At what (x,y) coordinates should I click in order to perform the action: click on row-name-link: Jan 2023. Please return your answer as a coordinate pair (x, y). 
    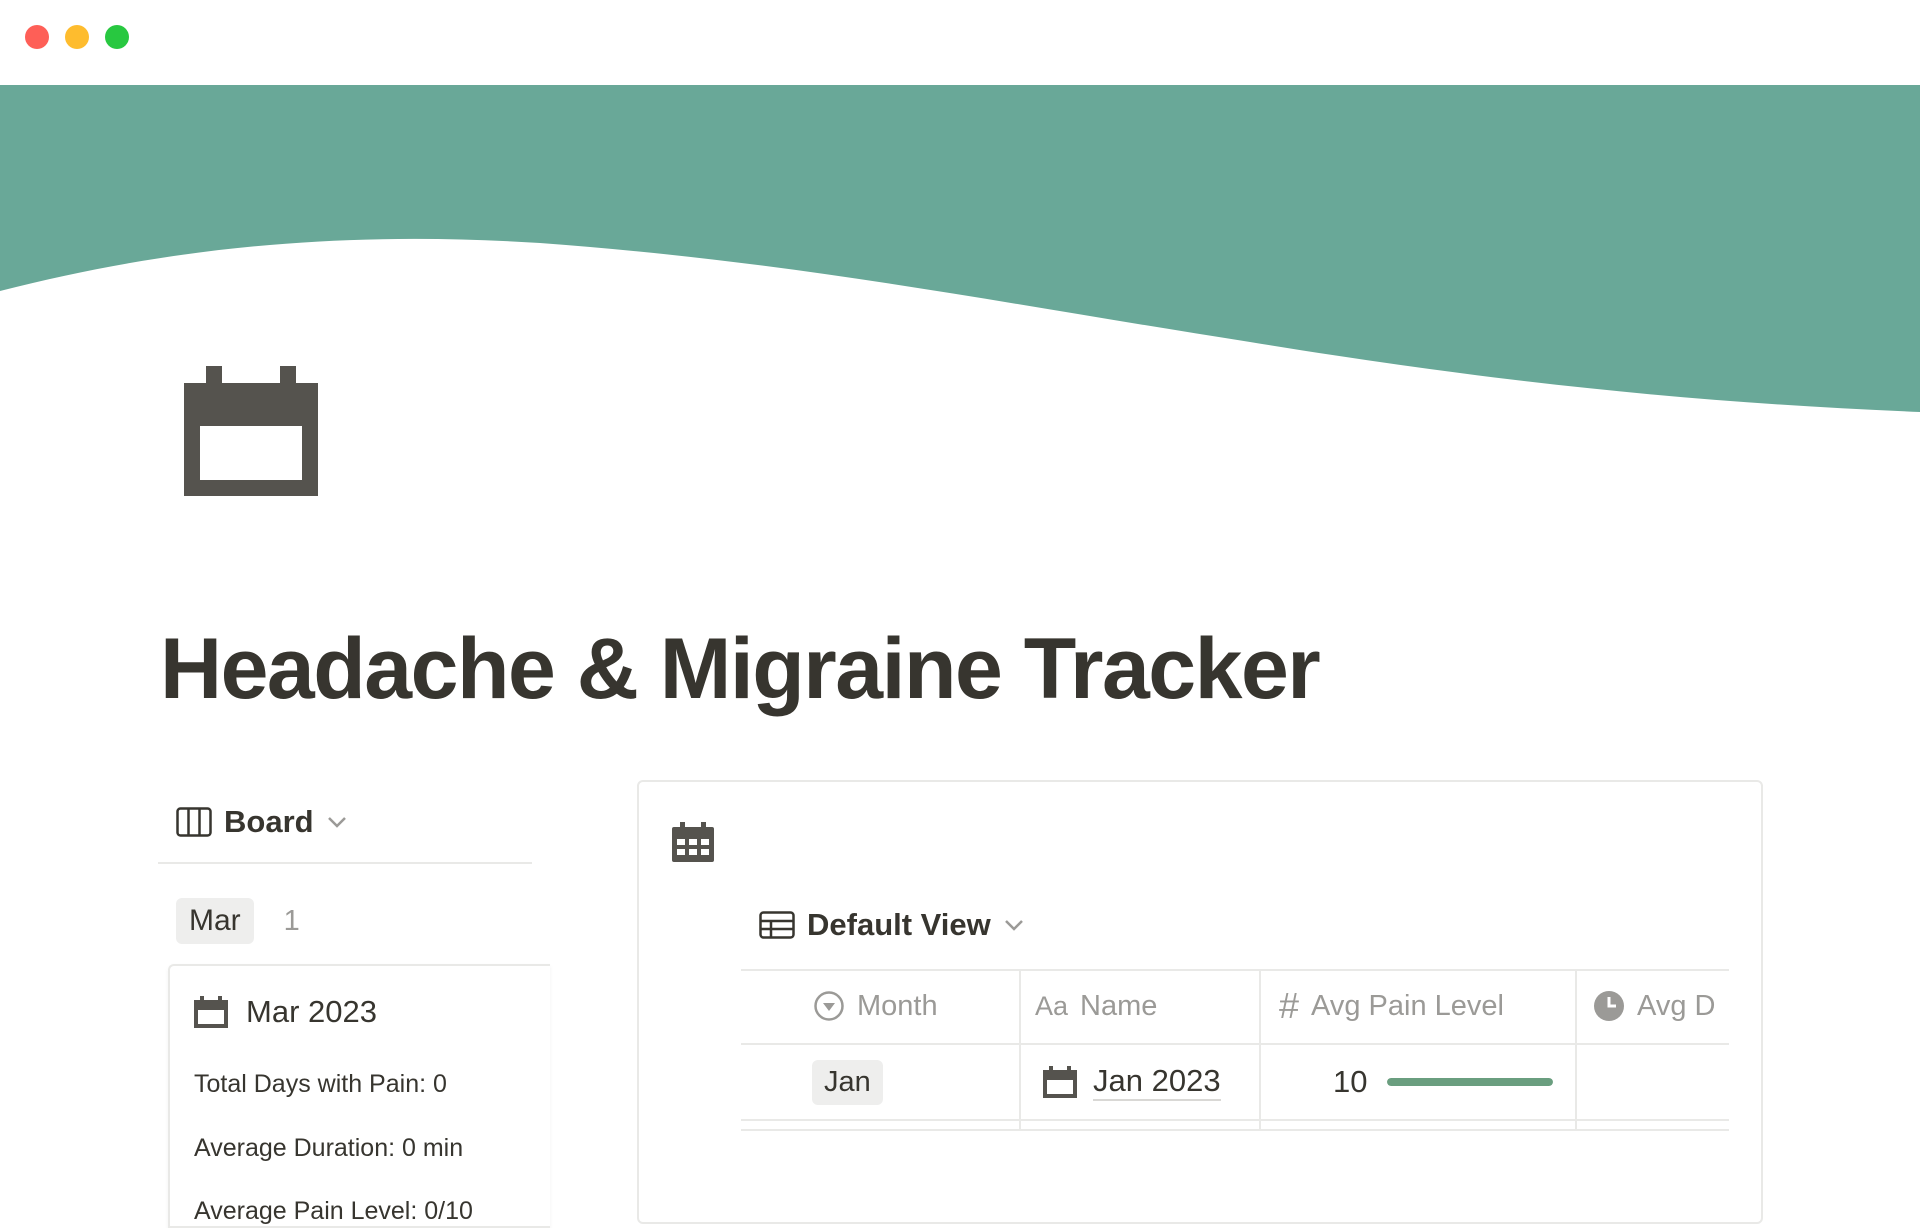
    Looking at the image, I should click on (1157, 1082).